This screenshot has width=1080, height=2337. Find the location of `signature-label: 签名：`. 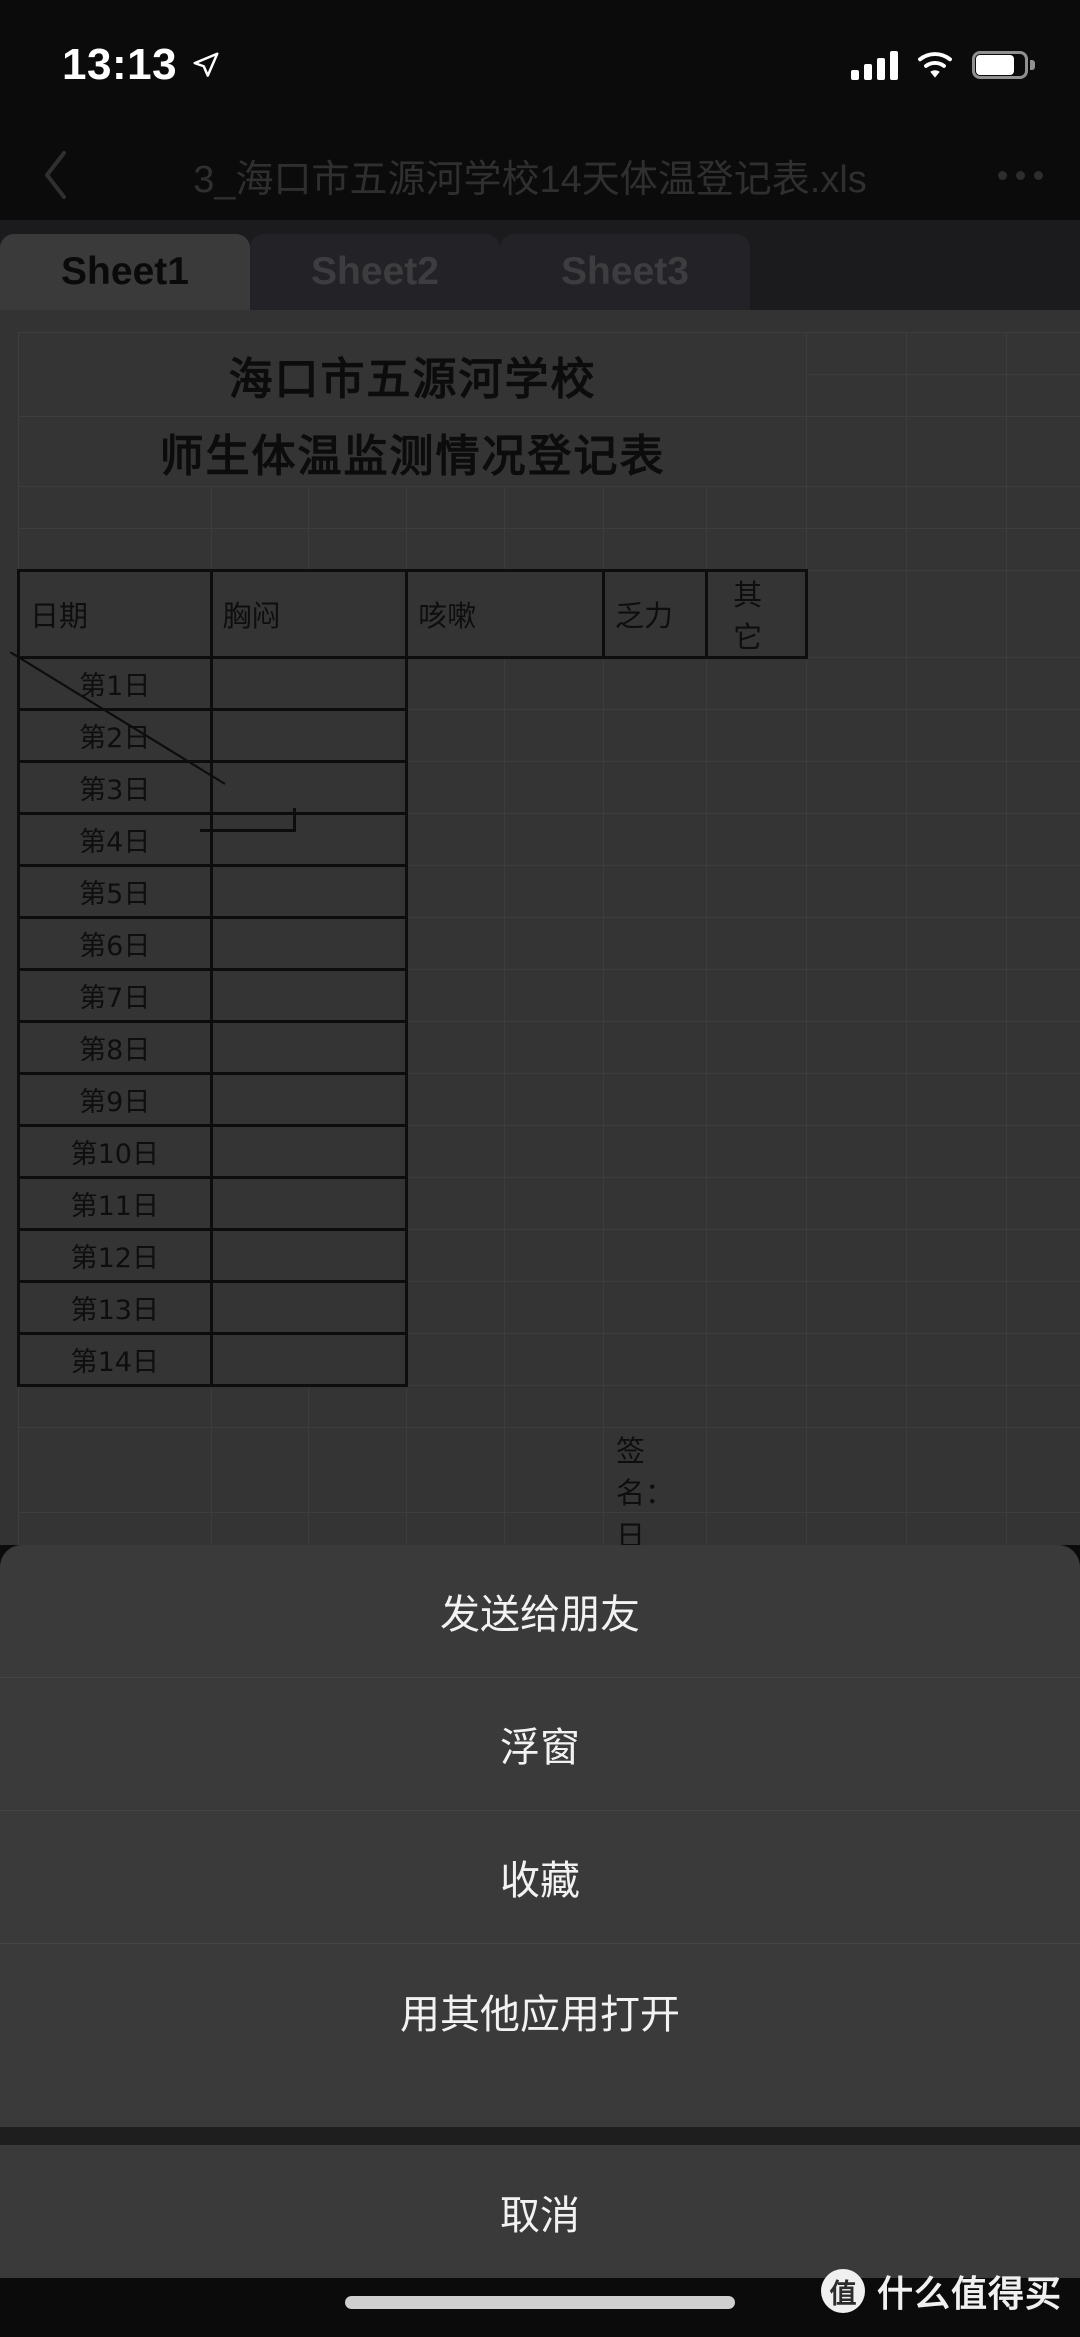

signature-label: 签名： is located at coordinates (655, 1470).